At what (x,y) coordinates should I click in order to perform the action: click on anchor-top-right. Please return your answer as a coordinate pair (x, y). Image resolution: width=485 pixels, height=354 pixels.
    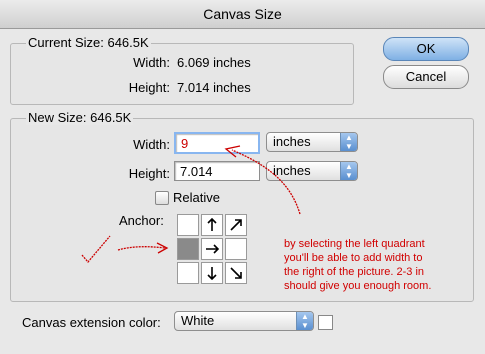
    Looking at the image, I should click on (236, 225).